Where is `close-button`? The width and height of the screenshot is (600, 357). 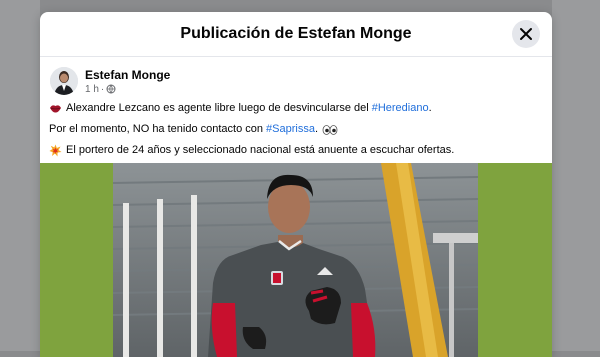
close-button is located at coordinates (526, 34).